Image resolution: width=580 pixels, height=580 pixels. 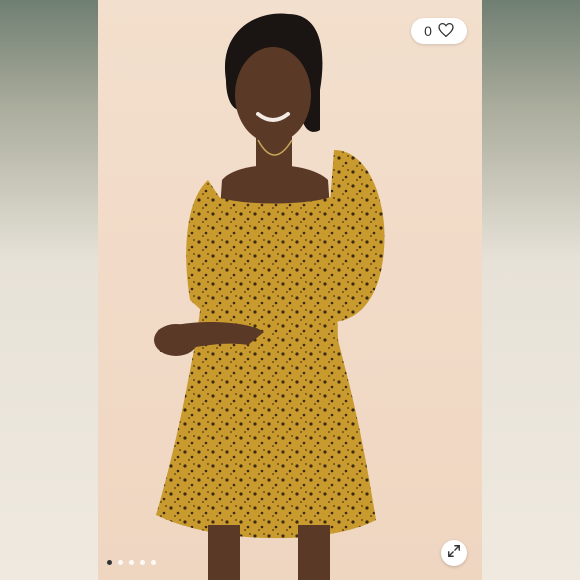 I want to click on like-button: 0, so click(x=439, y=31).